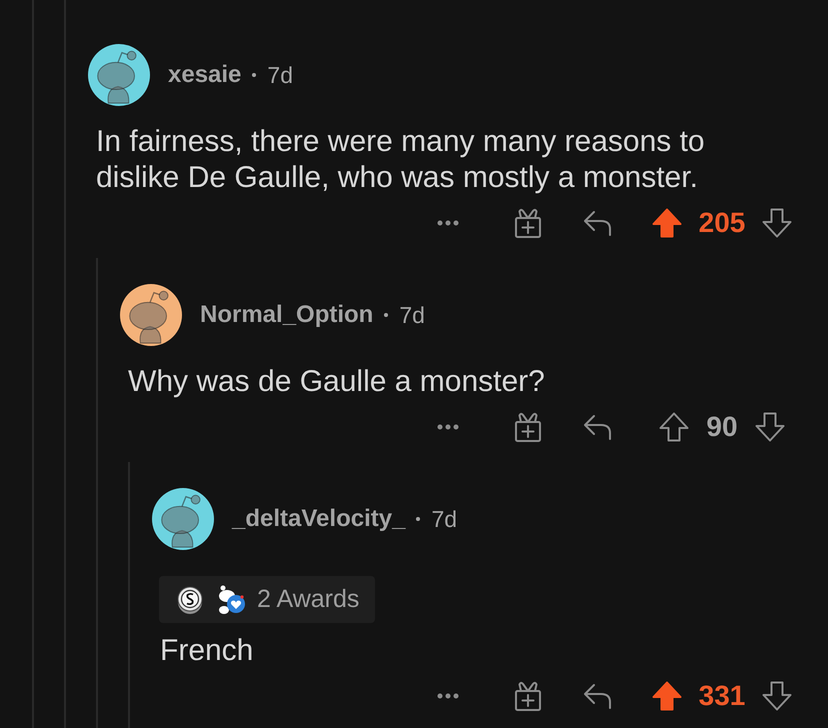  I want to click on awards-count: 2 Awards, so click(308, 599).